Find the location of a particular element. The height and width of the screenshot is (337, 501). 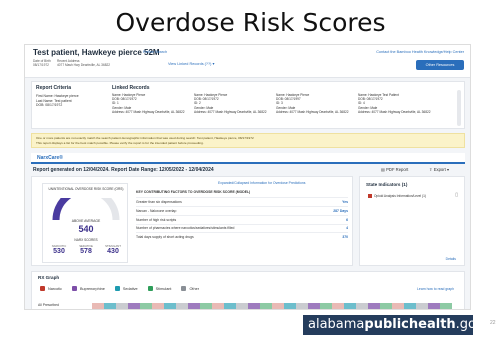

legend-label: Narcotic is located at coordinates (55, 288).